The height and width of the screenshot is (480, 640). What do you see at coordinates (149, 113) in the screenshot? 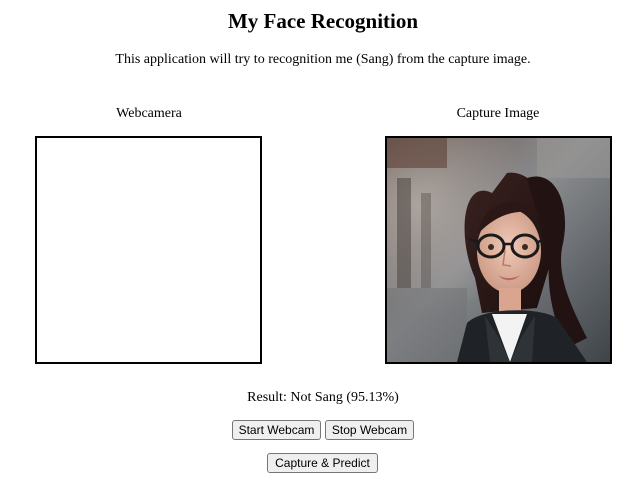
I see `webcam-label: Webcamera` at bounding box center [149, 113].